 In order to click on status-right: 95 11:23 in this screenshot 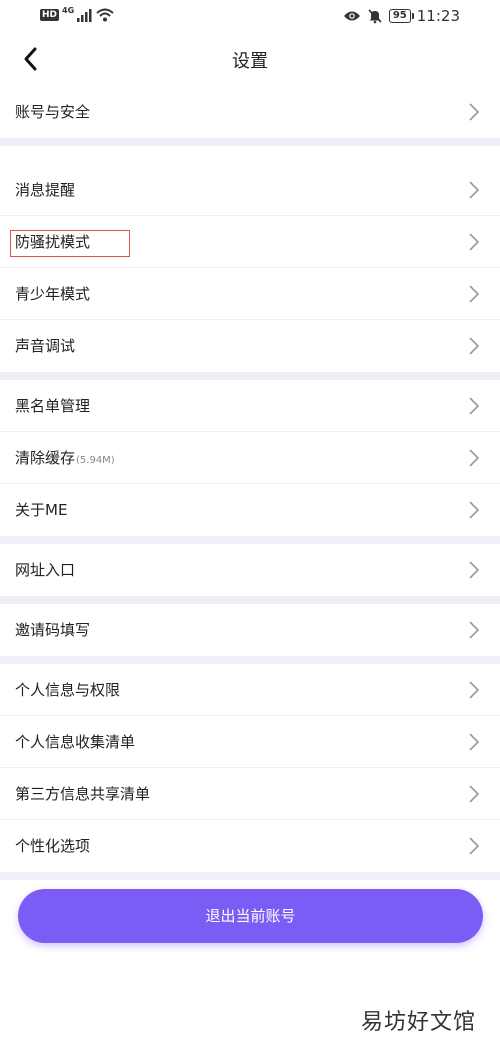, I will do `click(401, 16)`.